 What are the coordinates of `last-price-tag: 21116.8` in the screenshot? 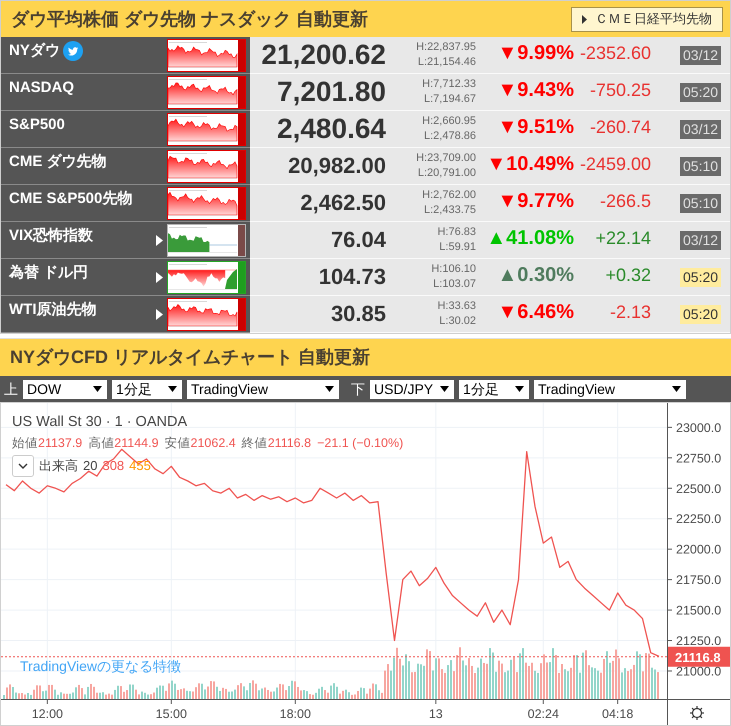 It's located at (699, 656).